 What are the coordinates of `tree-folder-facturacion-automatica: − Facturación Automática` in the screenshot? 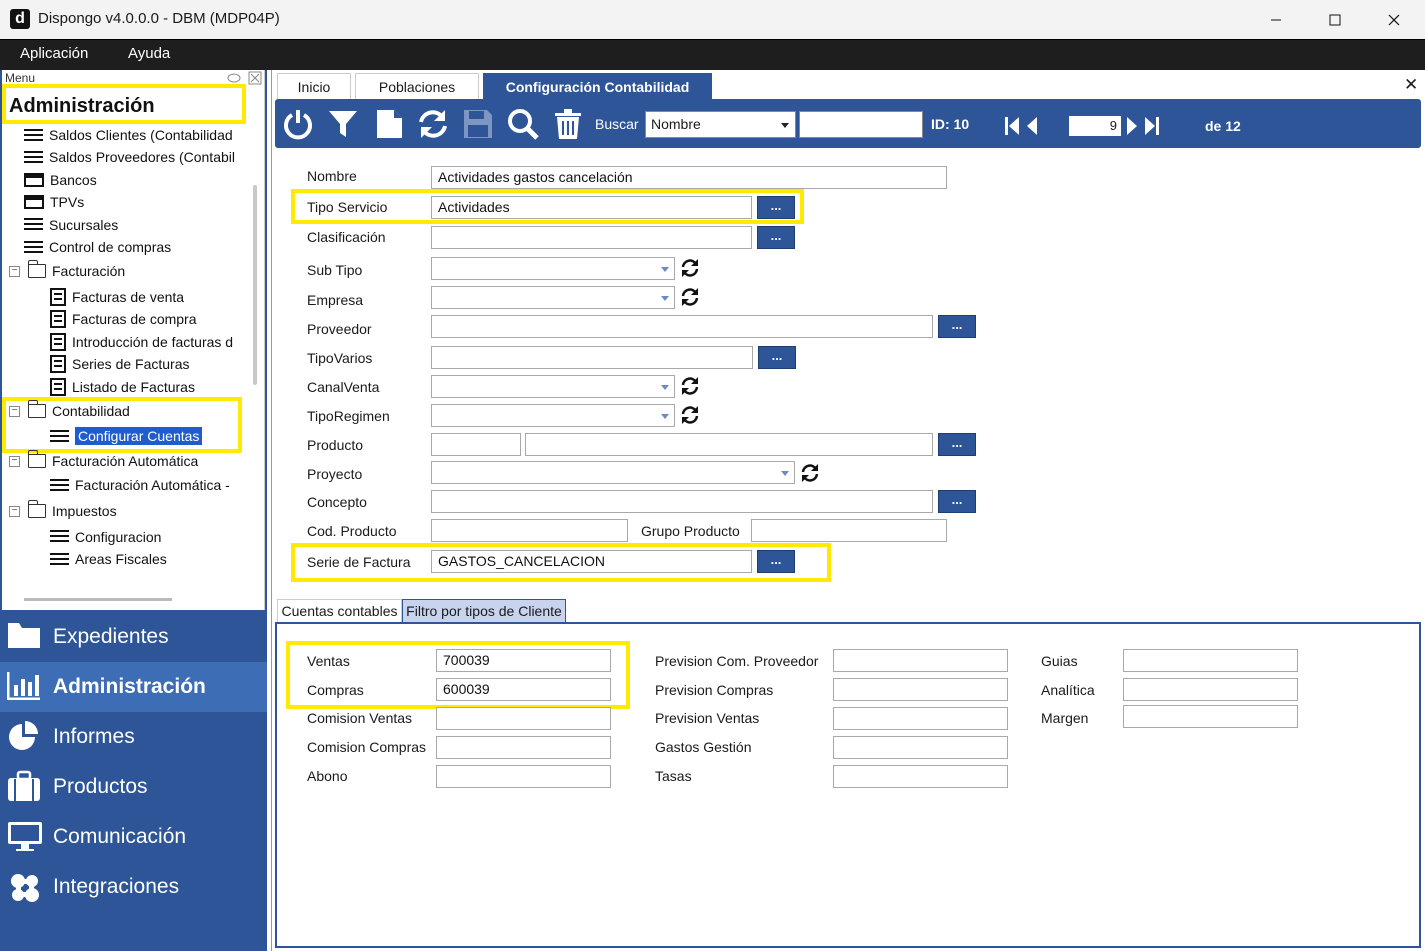 It's located at (103, 461).